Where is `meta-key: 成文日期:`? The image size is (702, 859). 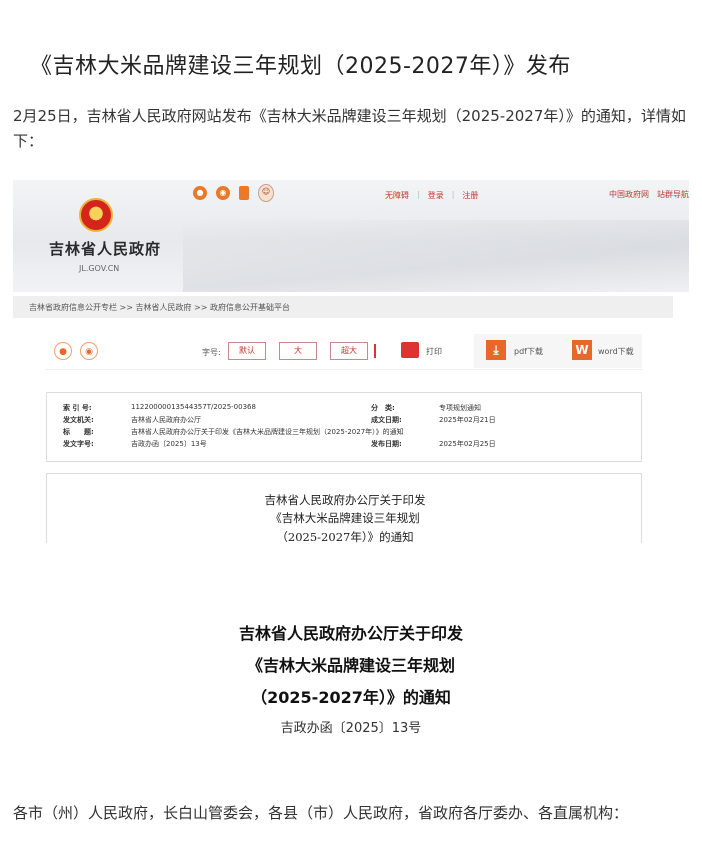
meta-key: 成文日期: is located at coordinates (386, 420).